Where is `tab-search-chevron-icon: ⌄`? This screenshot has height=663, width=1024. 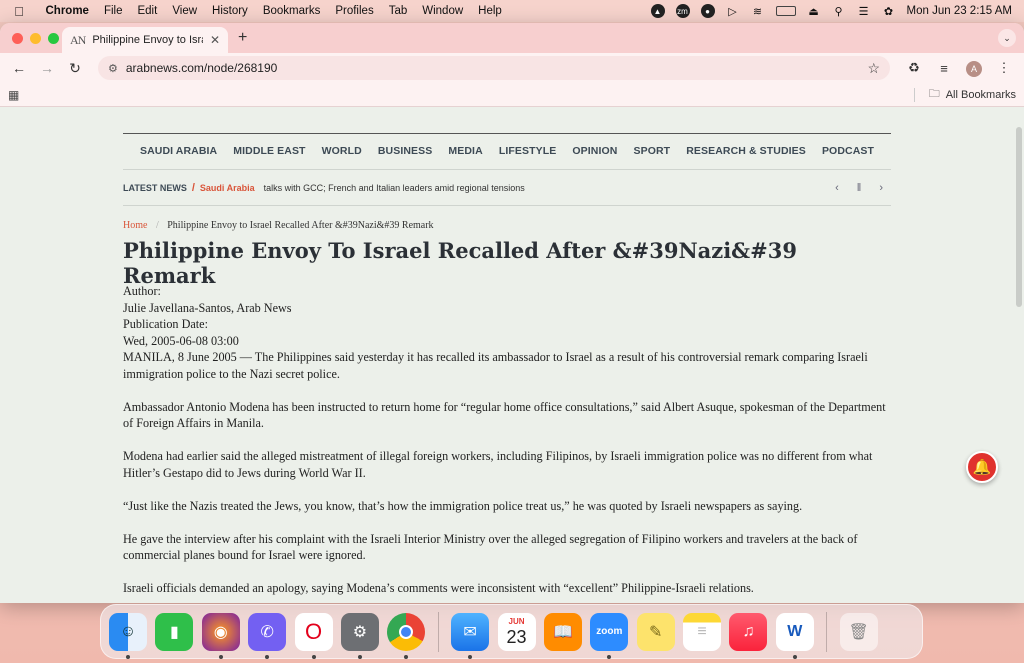
tab-search-chevron-icon: ⌄ is located at coordinates (1007, 38).